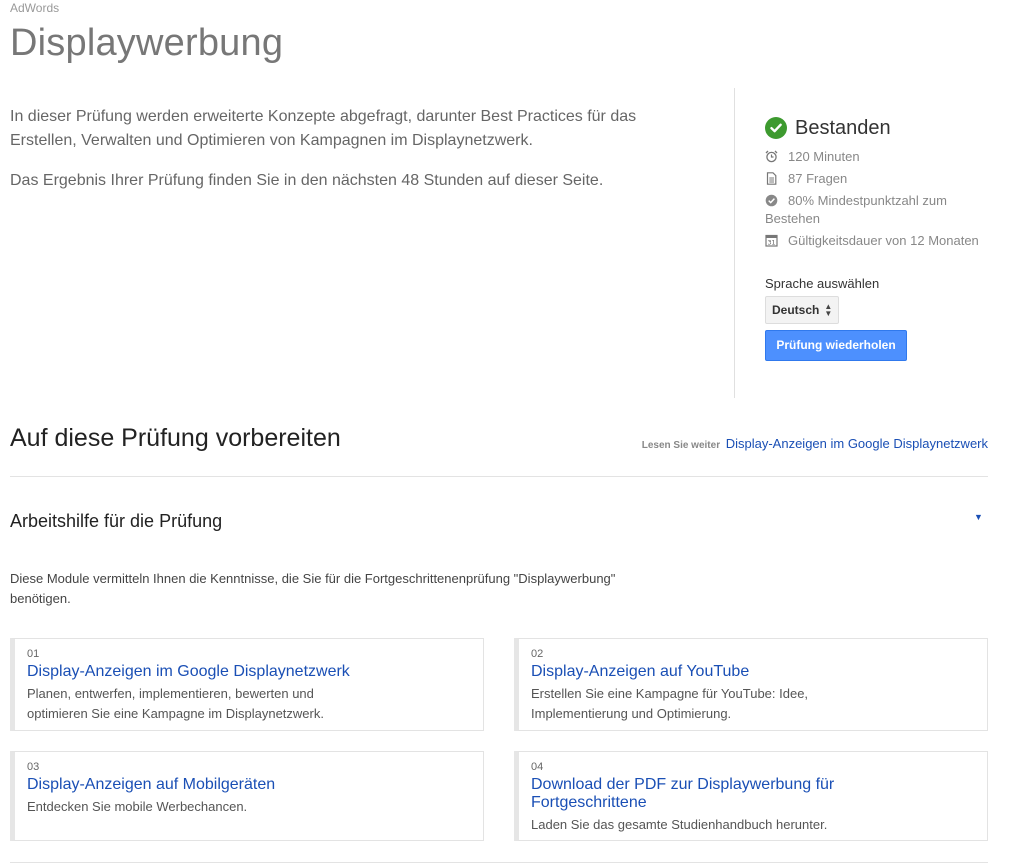 Image resolution: width=1020 pixels, height=867 pixels. I want to click on status-label: Bestanden, so click(843, 127).